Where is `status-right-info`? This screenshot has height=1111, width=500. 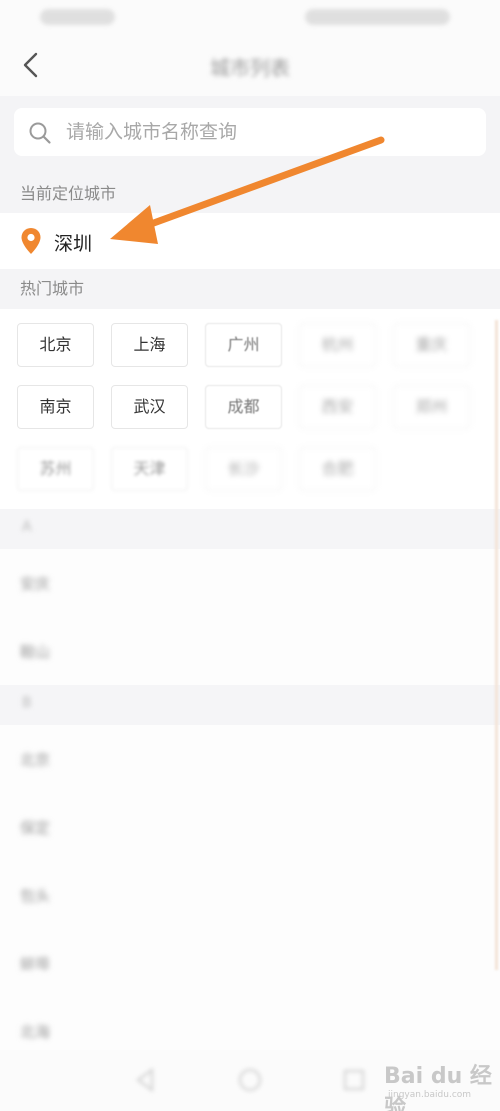
status-right-info is located at coordinates (377, 17).